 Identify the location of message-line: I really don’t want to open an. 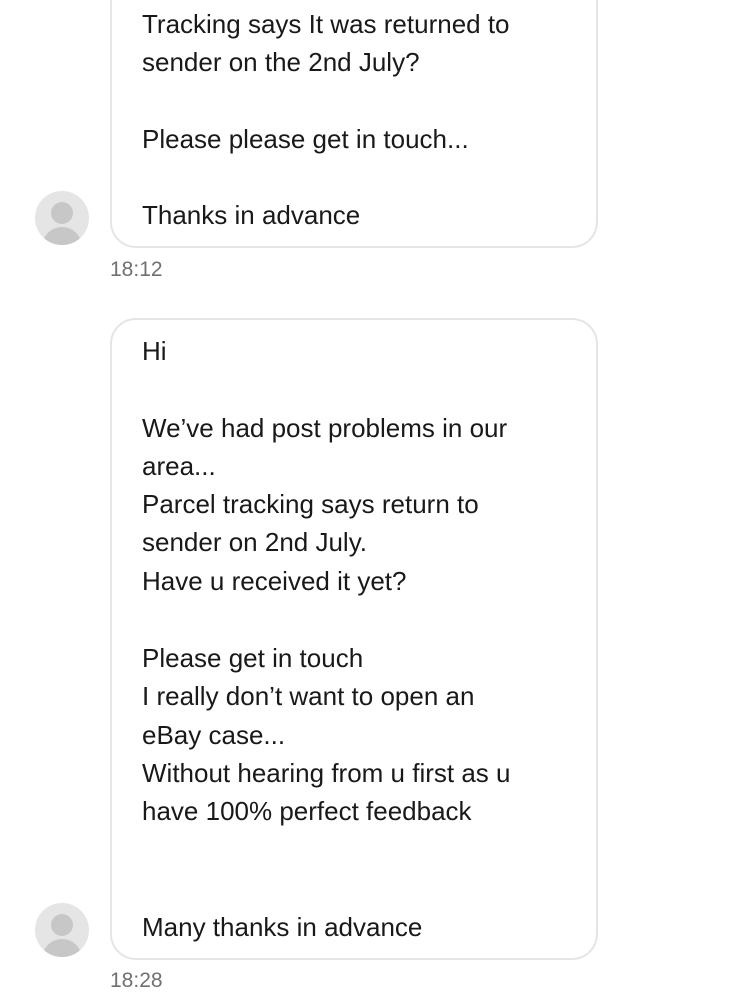
(308, 696).